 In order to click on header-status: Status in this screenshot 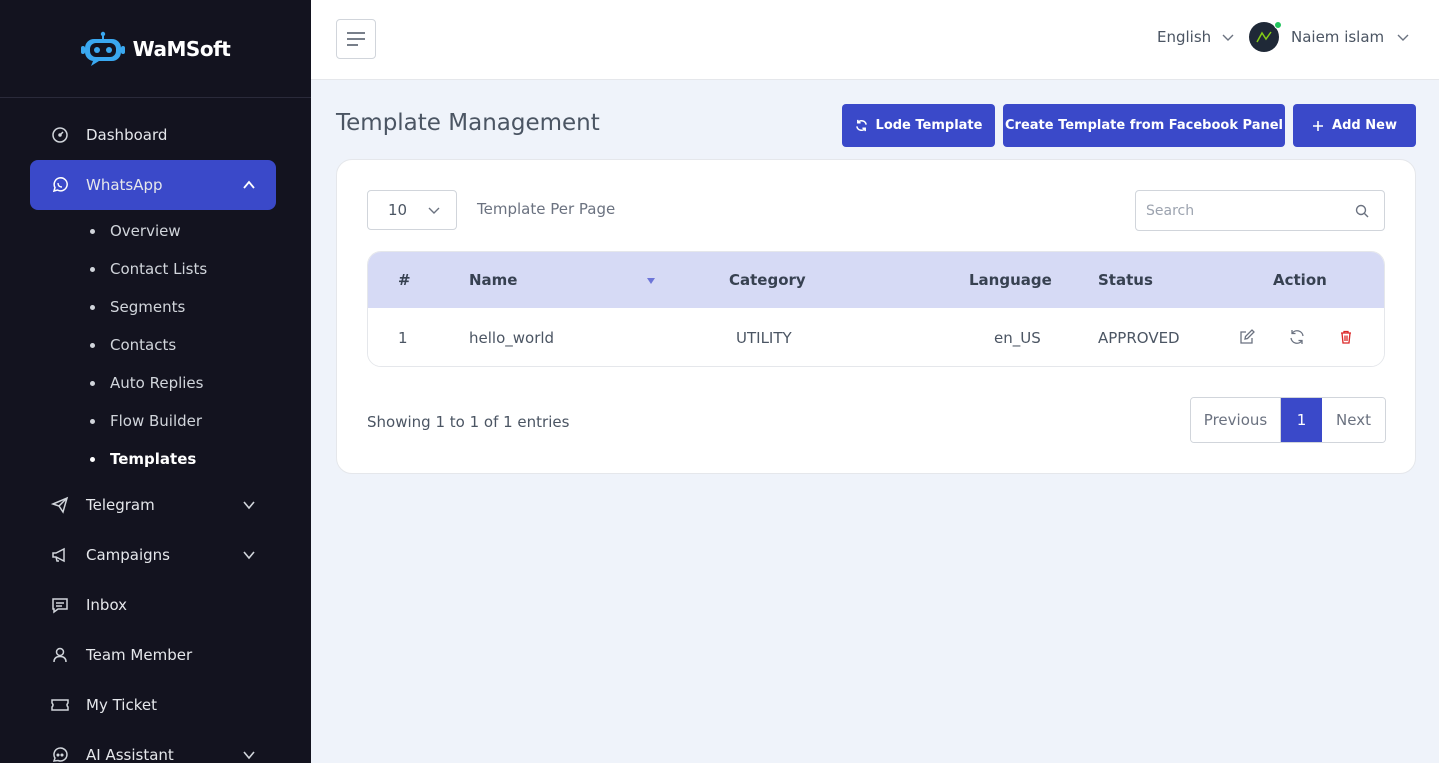, I will do `click(1125, 280)`.